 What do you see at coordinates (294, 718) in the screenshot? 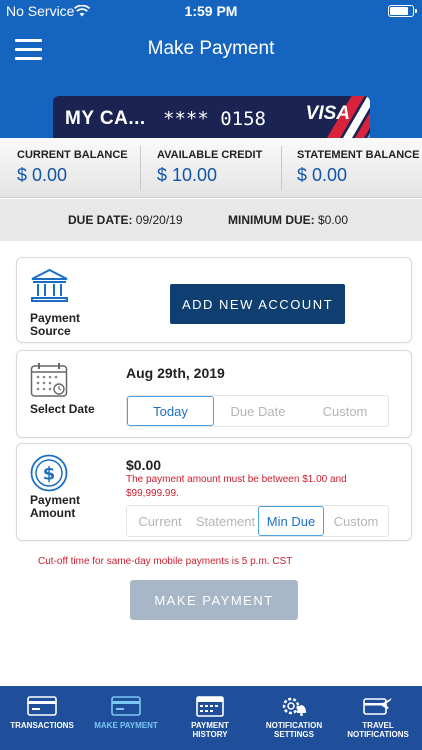
I see `tab-notification-settings: NOTIFICATION SETTINGS` at bounding box center [294, 718].